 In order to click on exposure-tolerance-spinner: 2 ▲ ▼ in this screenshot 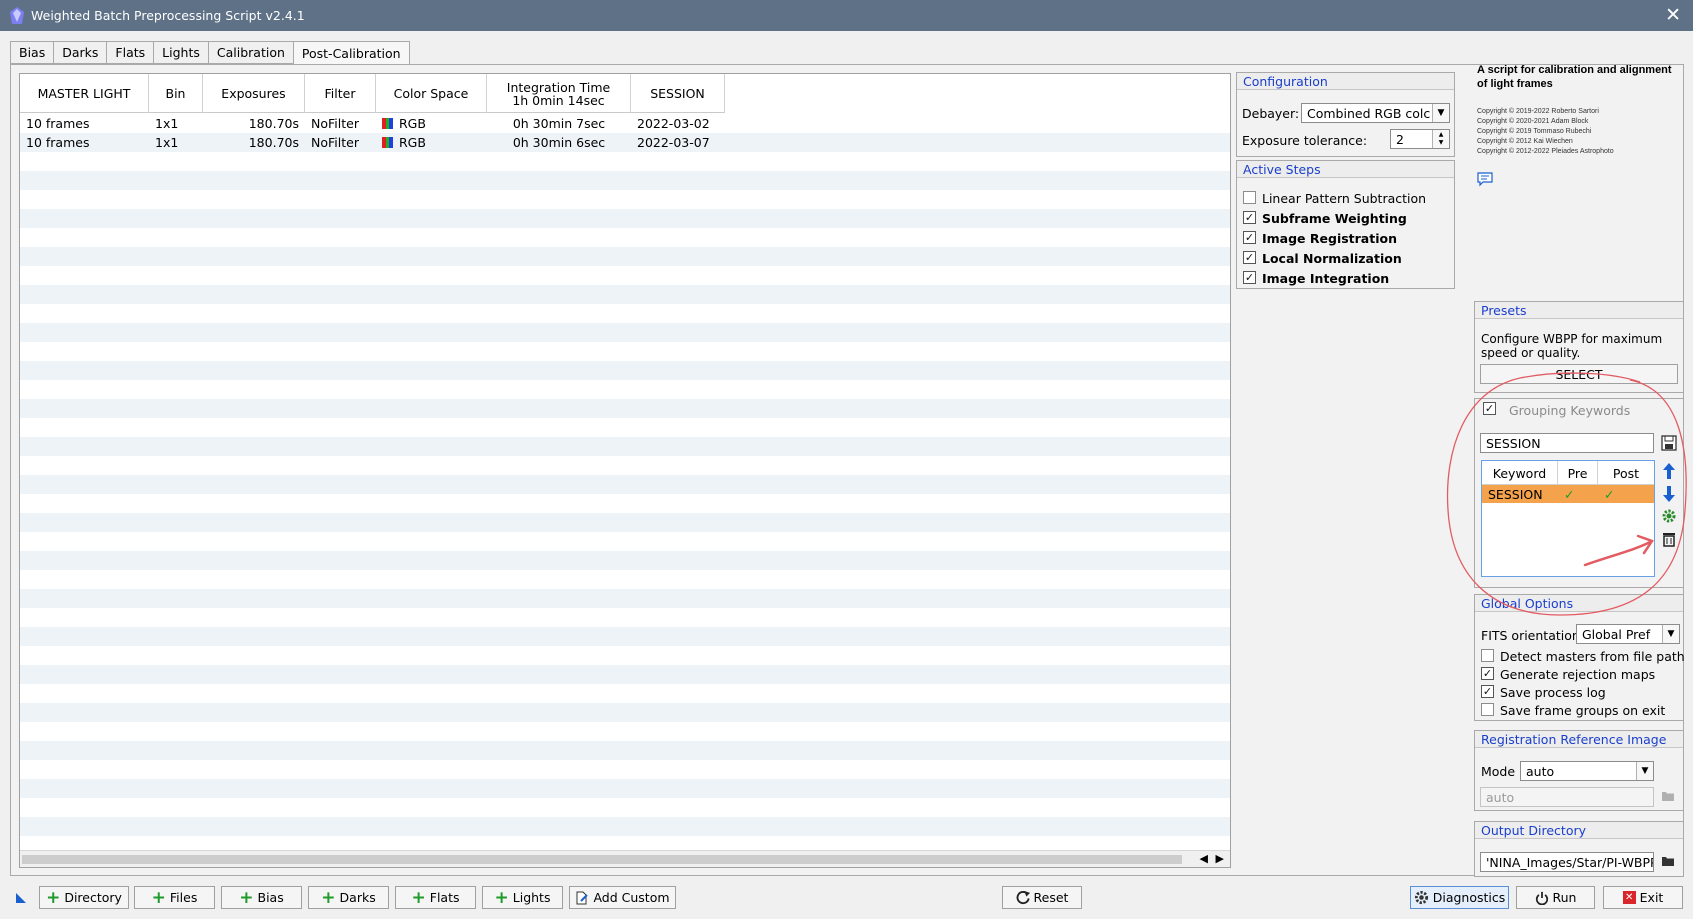, I will do `click(1420, 139)`.